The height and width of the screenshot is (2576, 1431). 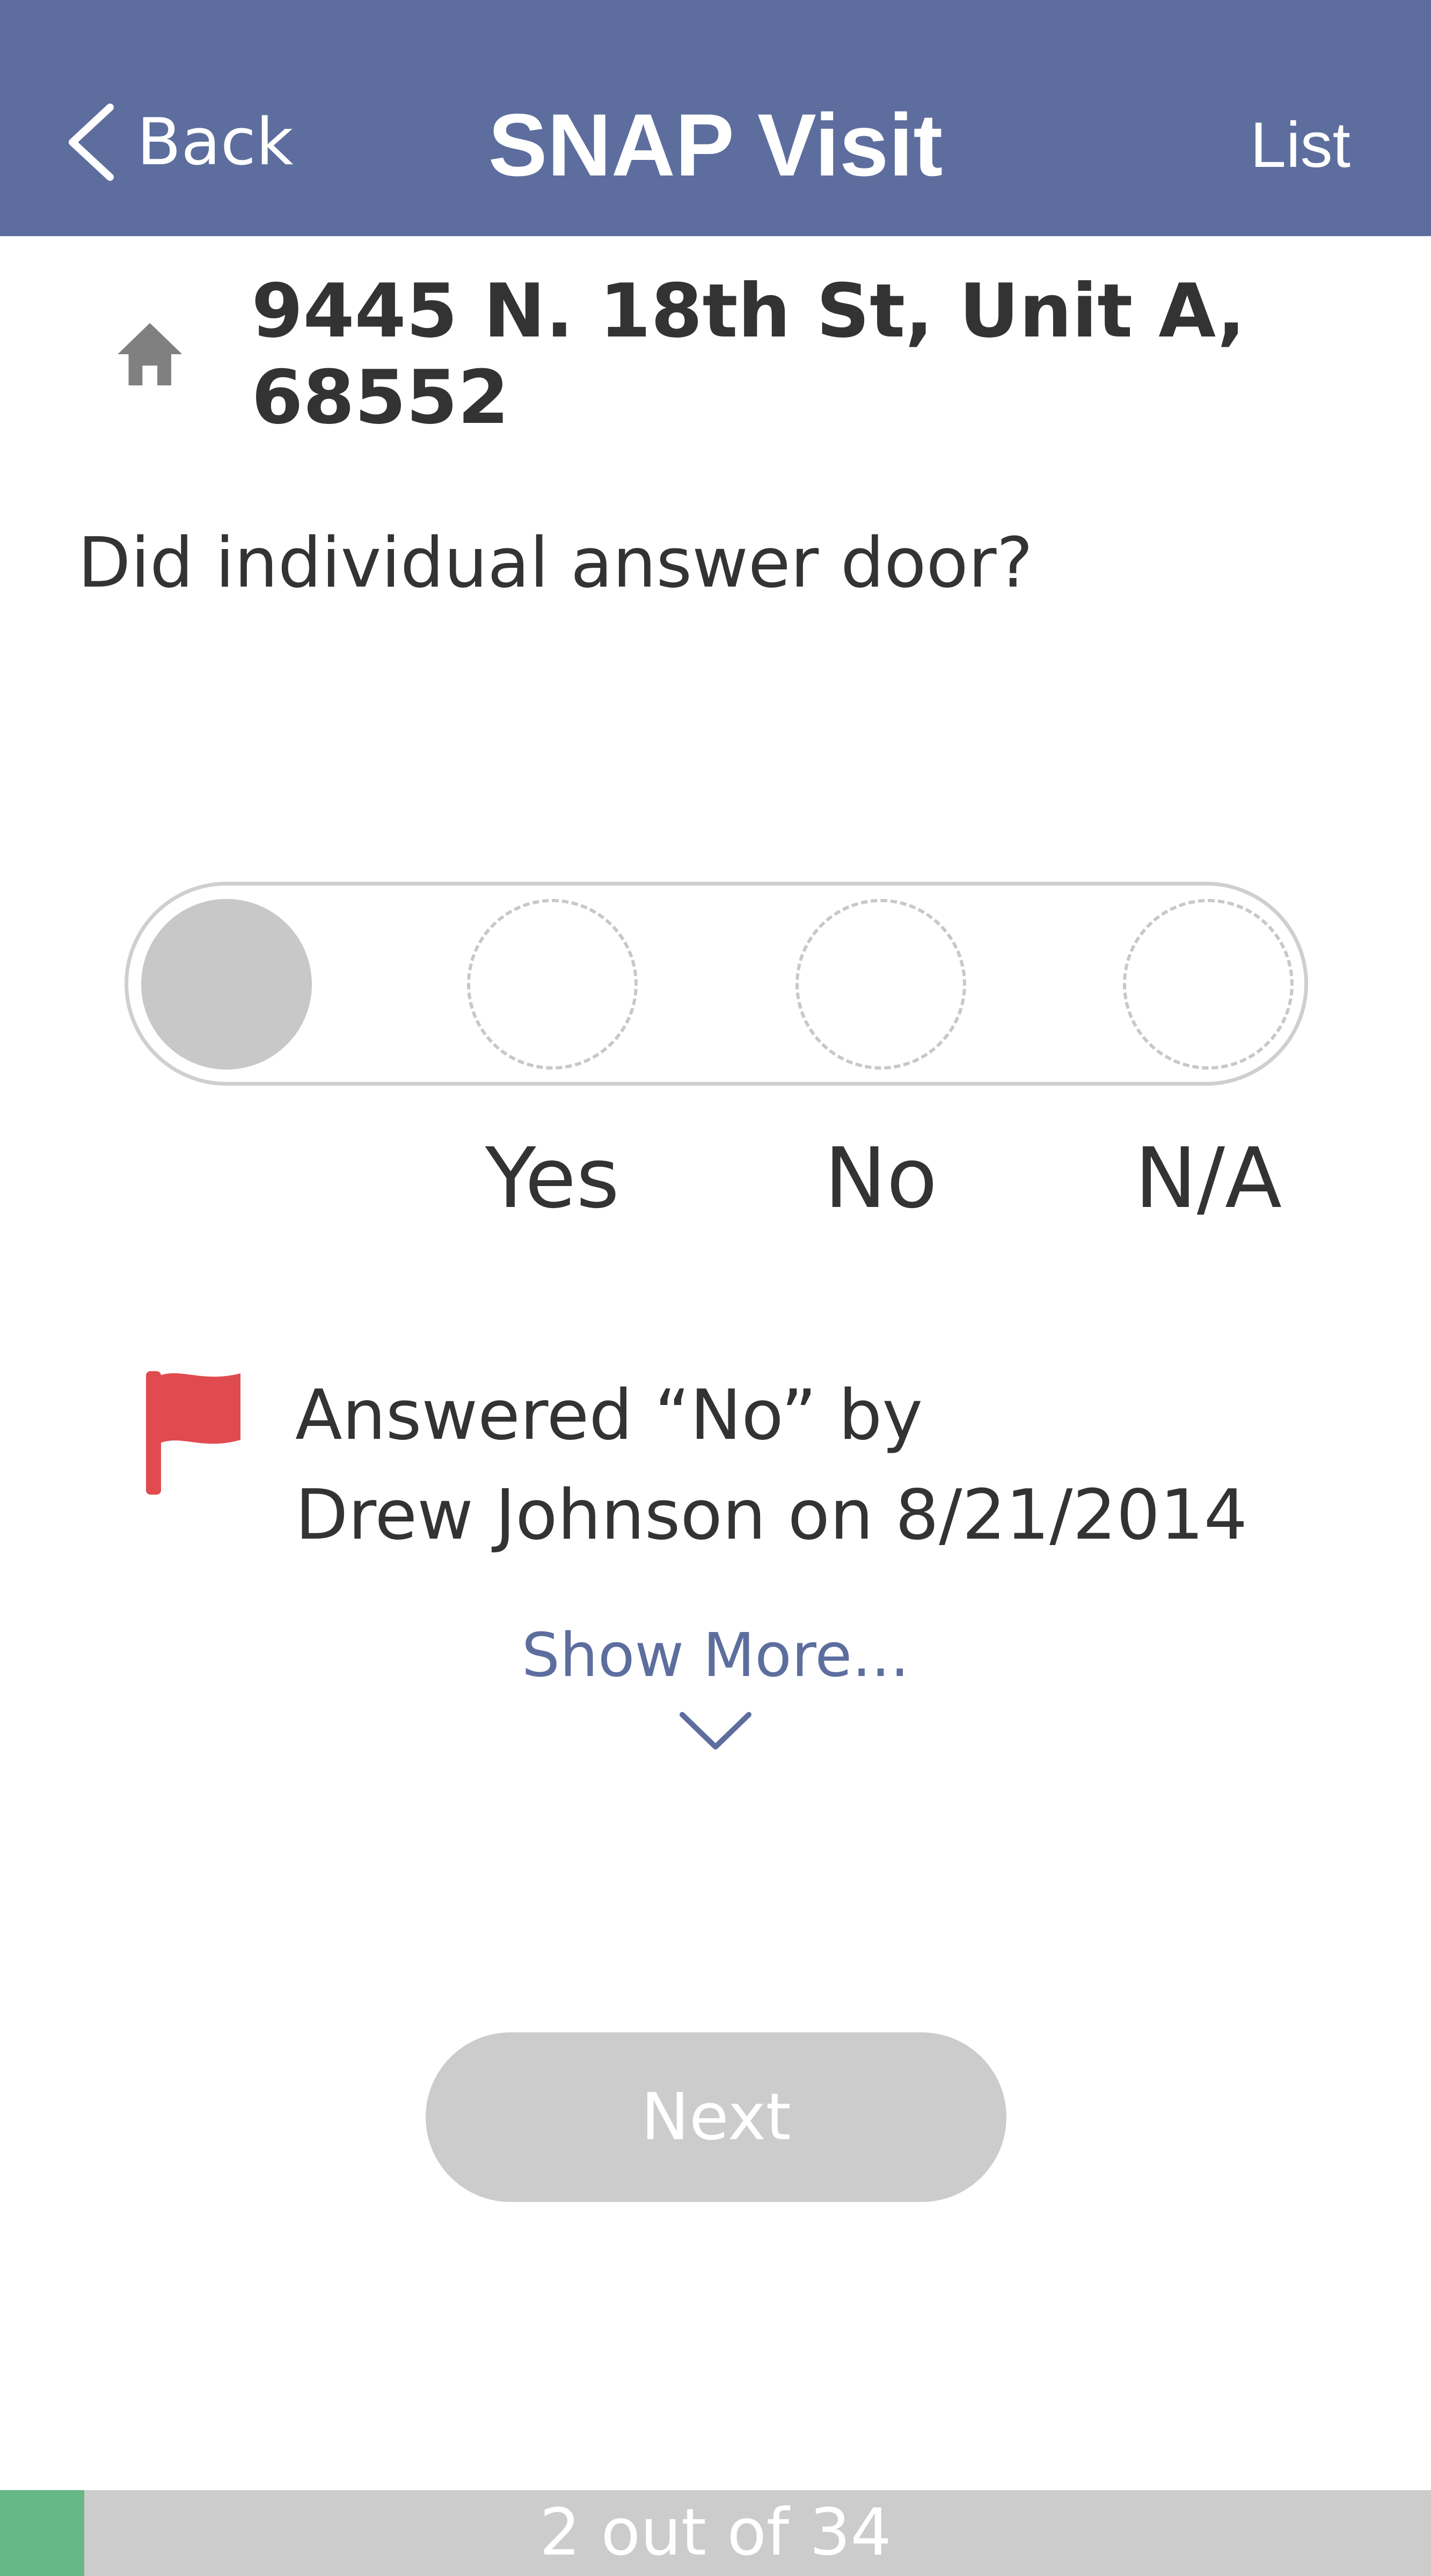 I want to click on toggle-knob-unselected, so click(x=226, y=984).